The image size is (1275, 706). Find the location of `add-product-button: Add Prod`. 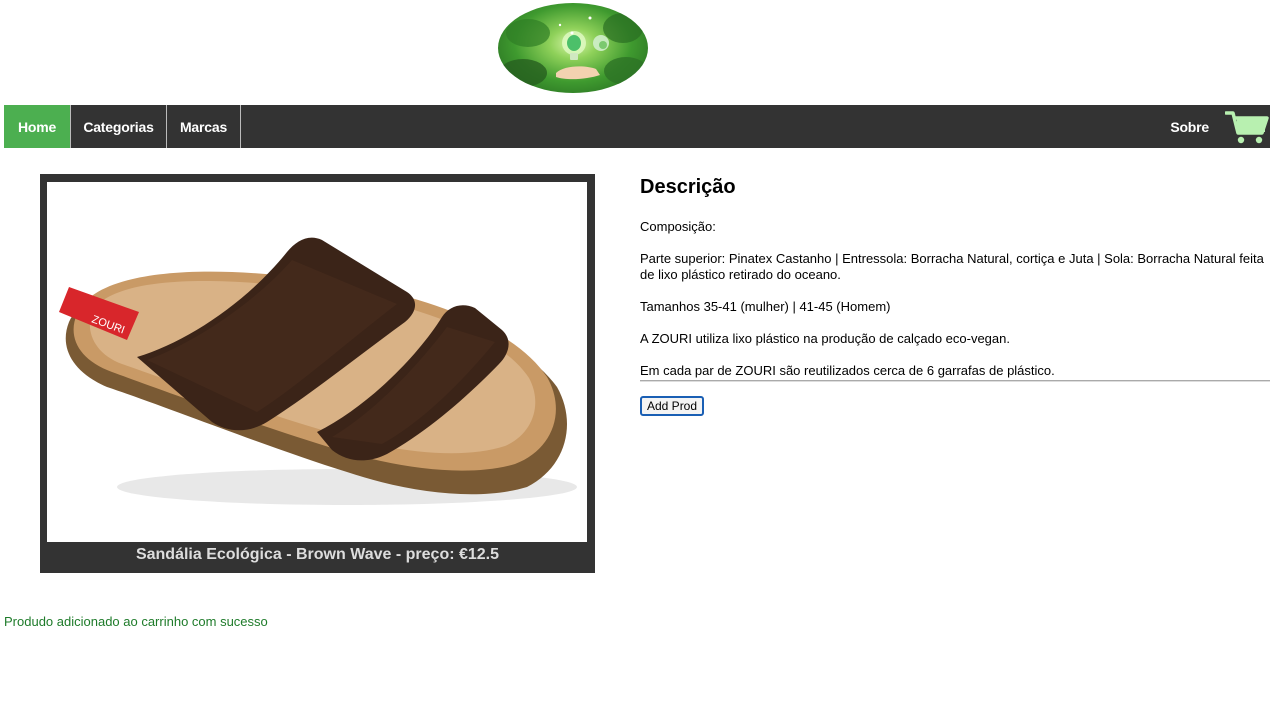

add-product-button: Add Prod is located at coordinates (672, 406).